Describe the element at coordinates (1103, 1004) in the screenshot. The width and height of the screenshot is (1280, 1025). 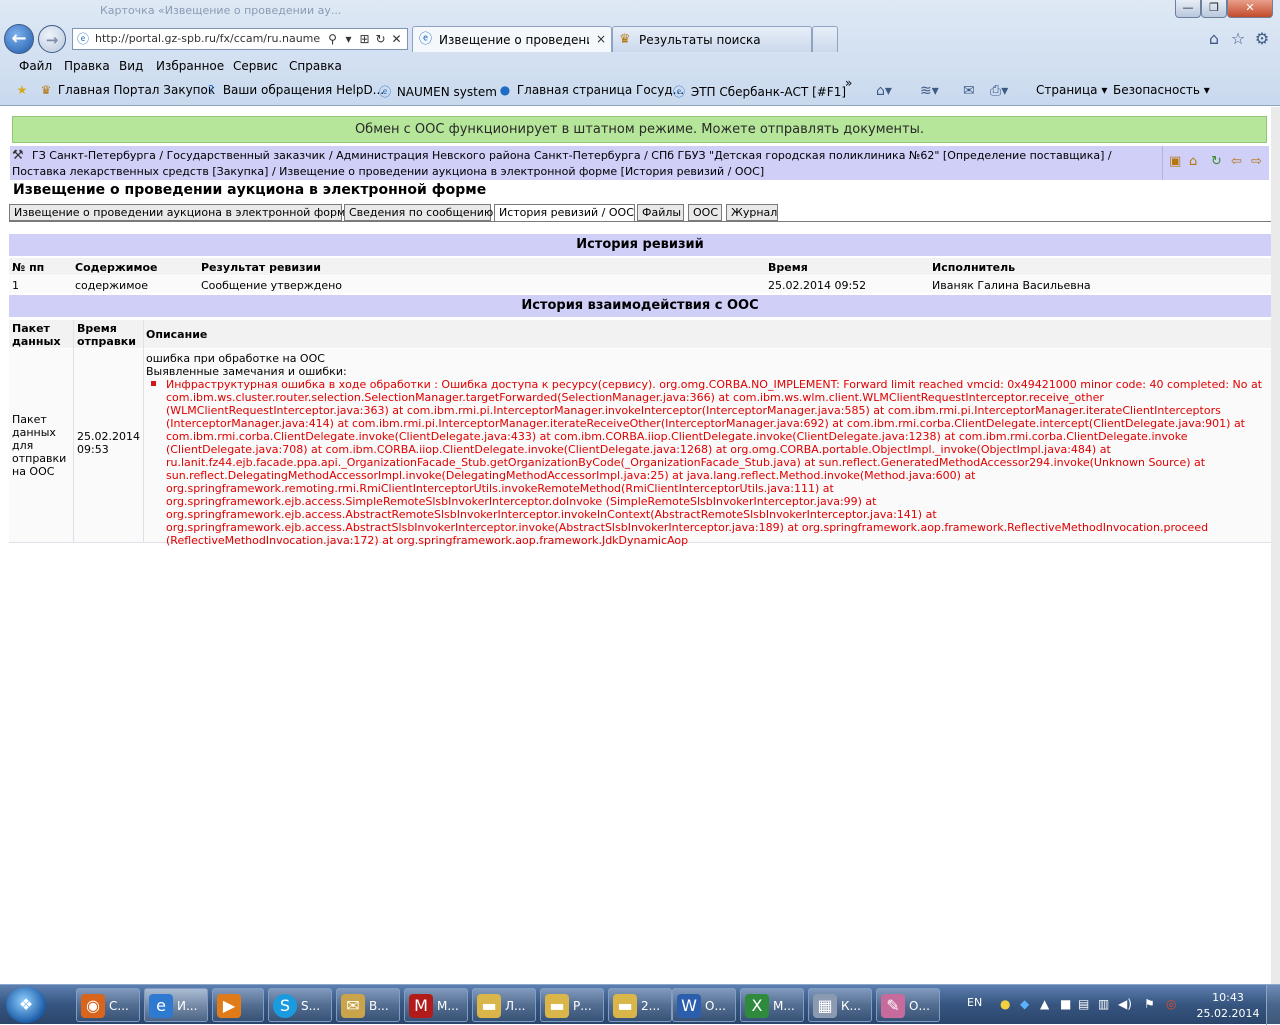
I see `network-icon: ▥` at that location.